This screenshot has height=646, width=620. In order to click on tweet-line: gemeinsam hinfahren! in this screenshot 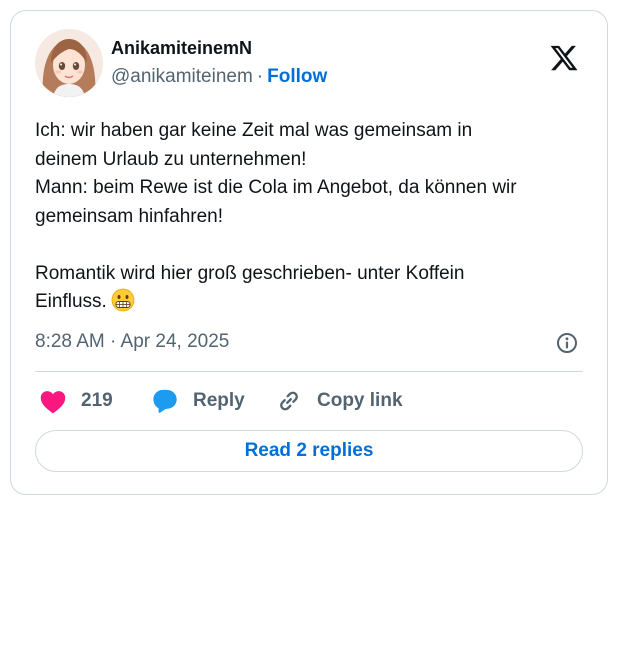, I will do `click(129, 216)`.